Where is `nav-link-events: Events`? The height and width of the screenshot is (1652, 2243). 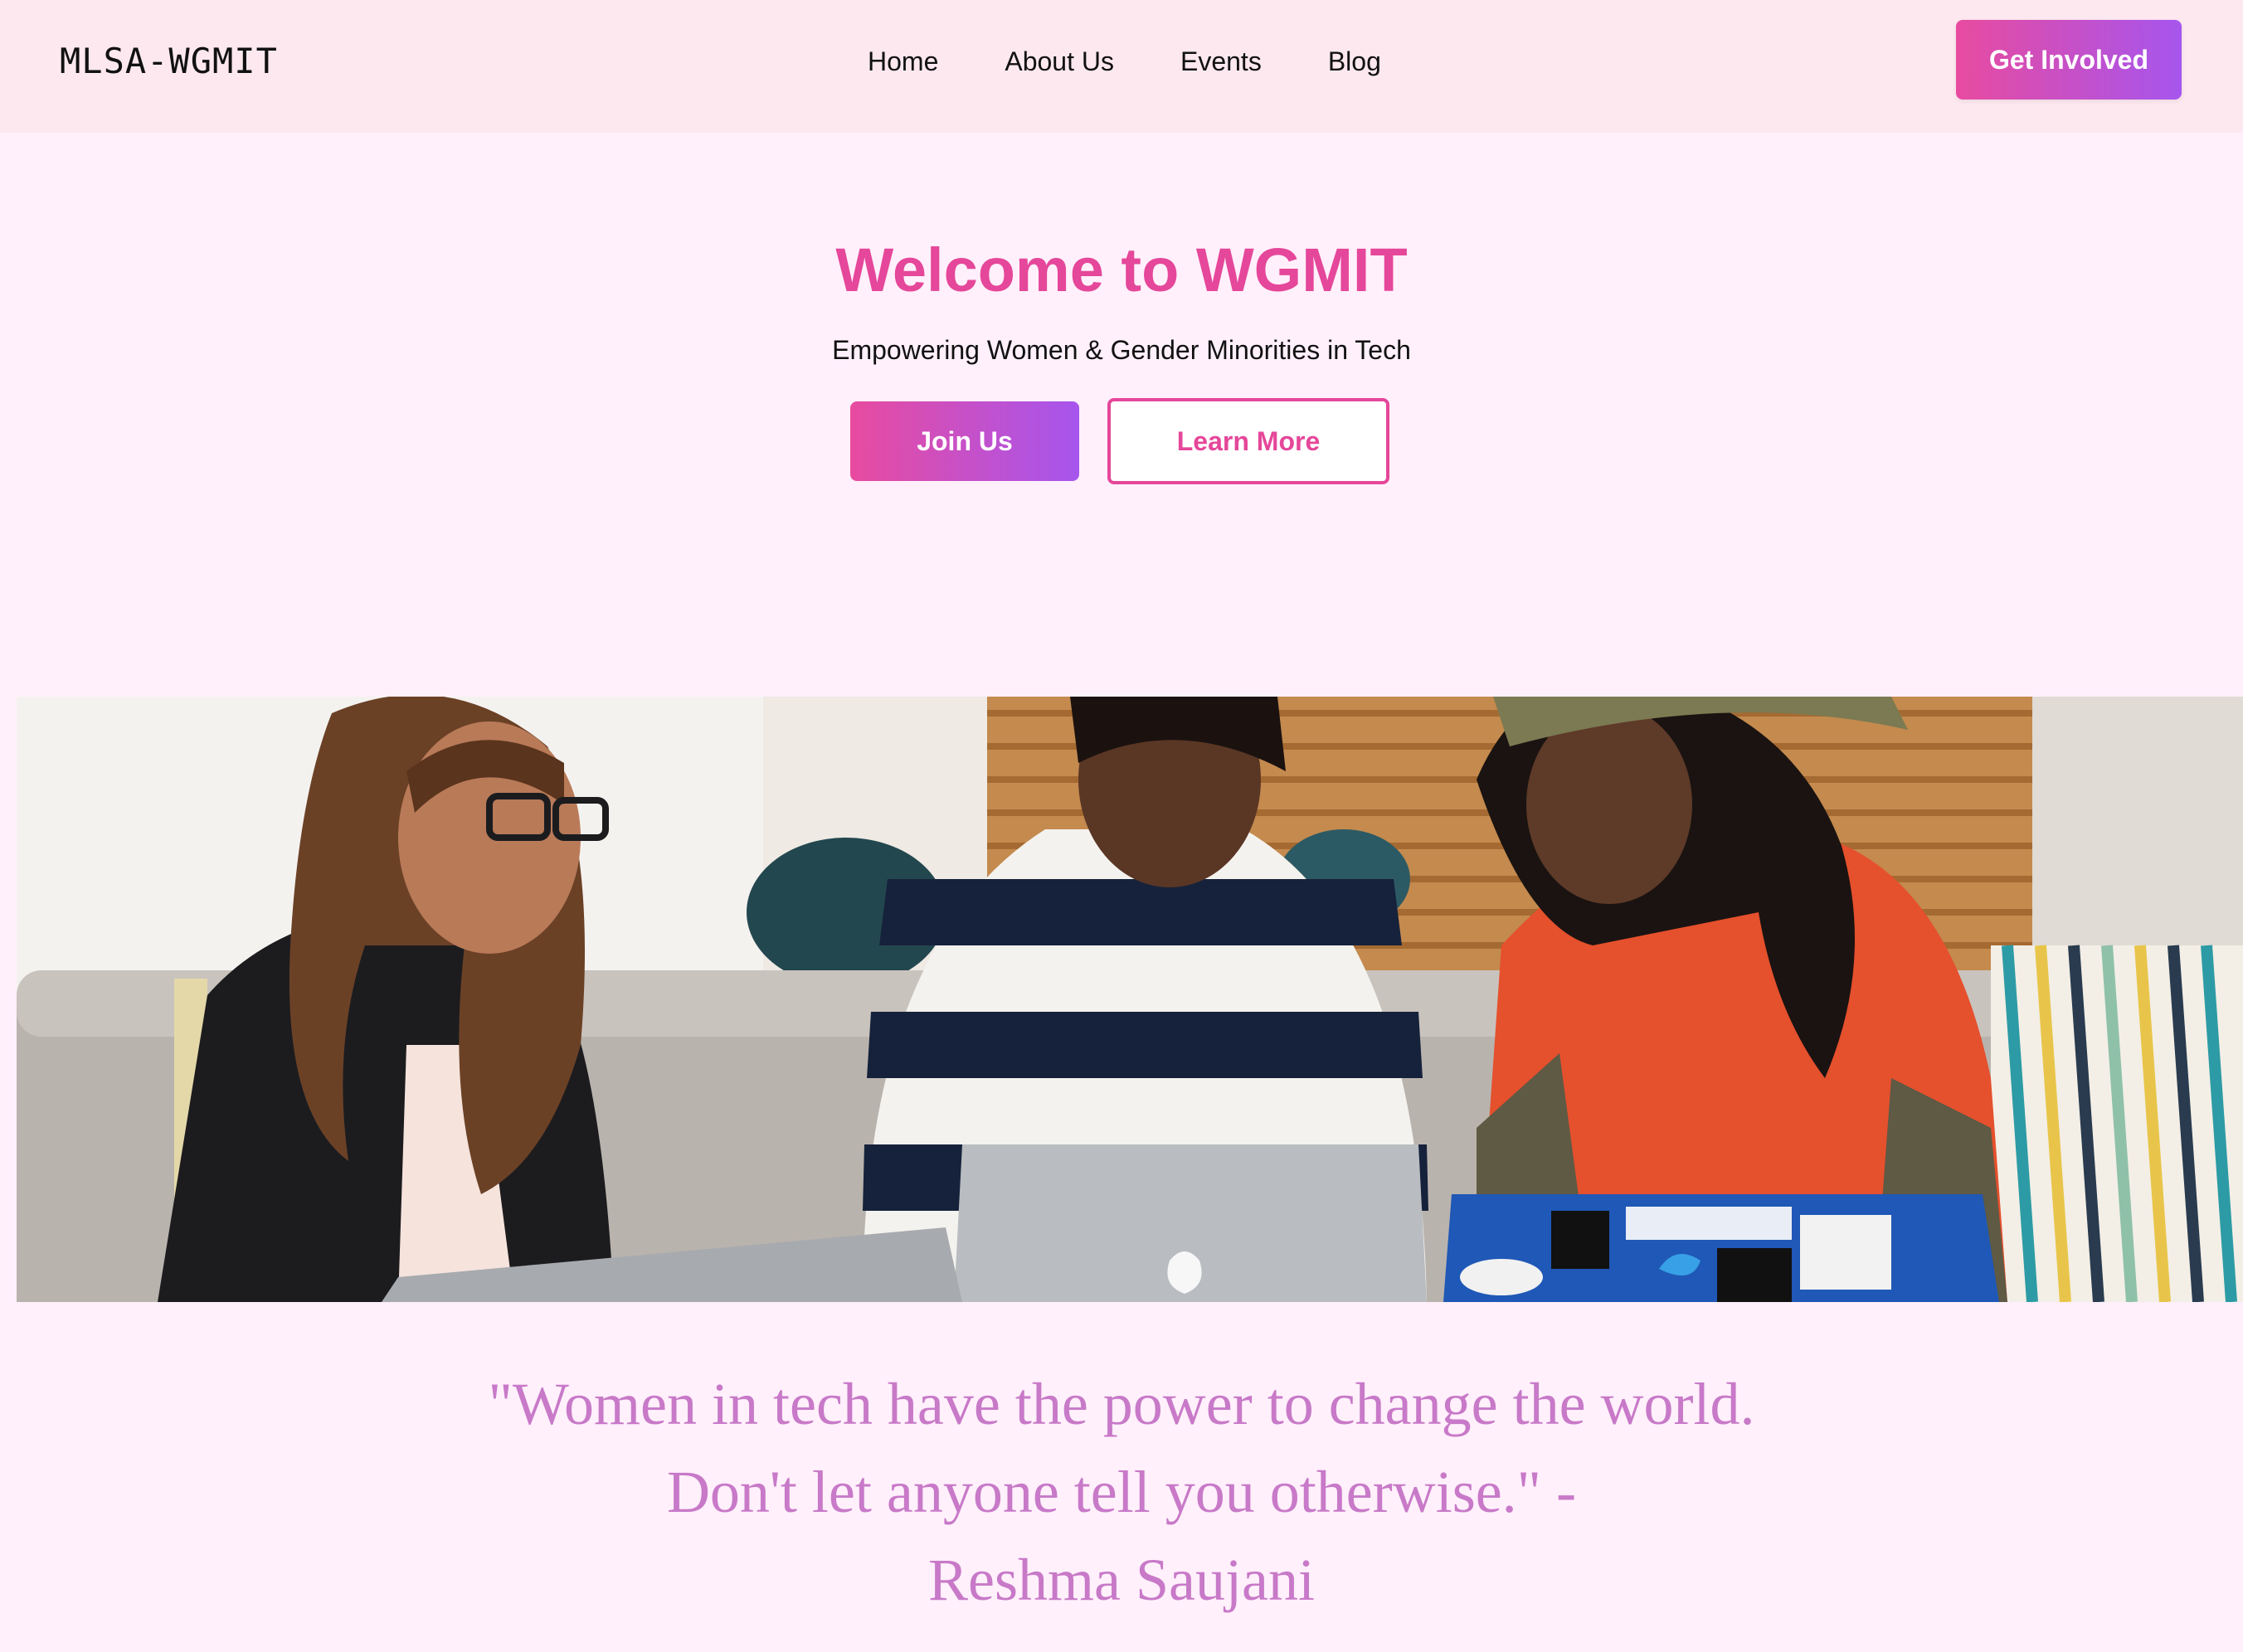 nav-link-events: Events is located at coordinates (1221, 61).